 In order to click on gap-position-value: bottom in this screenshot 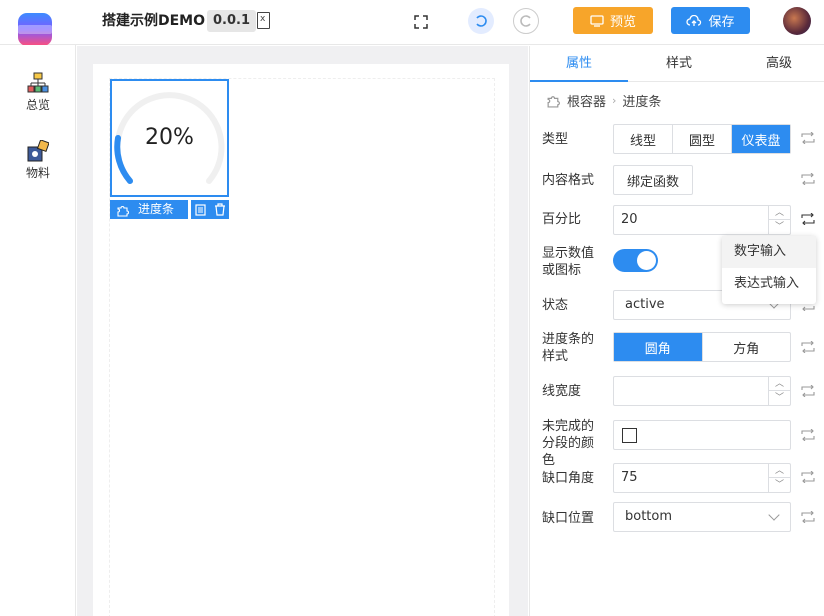, I will do `click(649, 516)`.